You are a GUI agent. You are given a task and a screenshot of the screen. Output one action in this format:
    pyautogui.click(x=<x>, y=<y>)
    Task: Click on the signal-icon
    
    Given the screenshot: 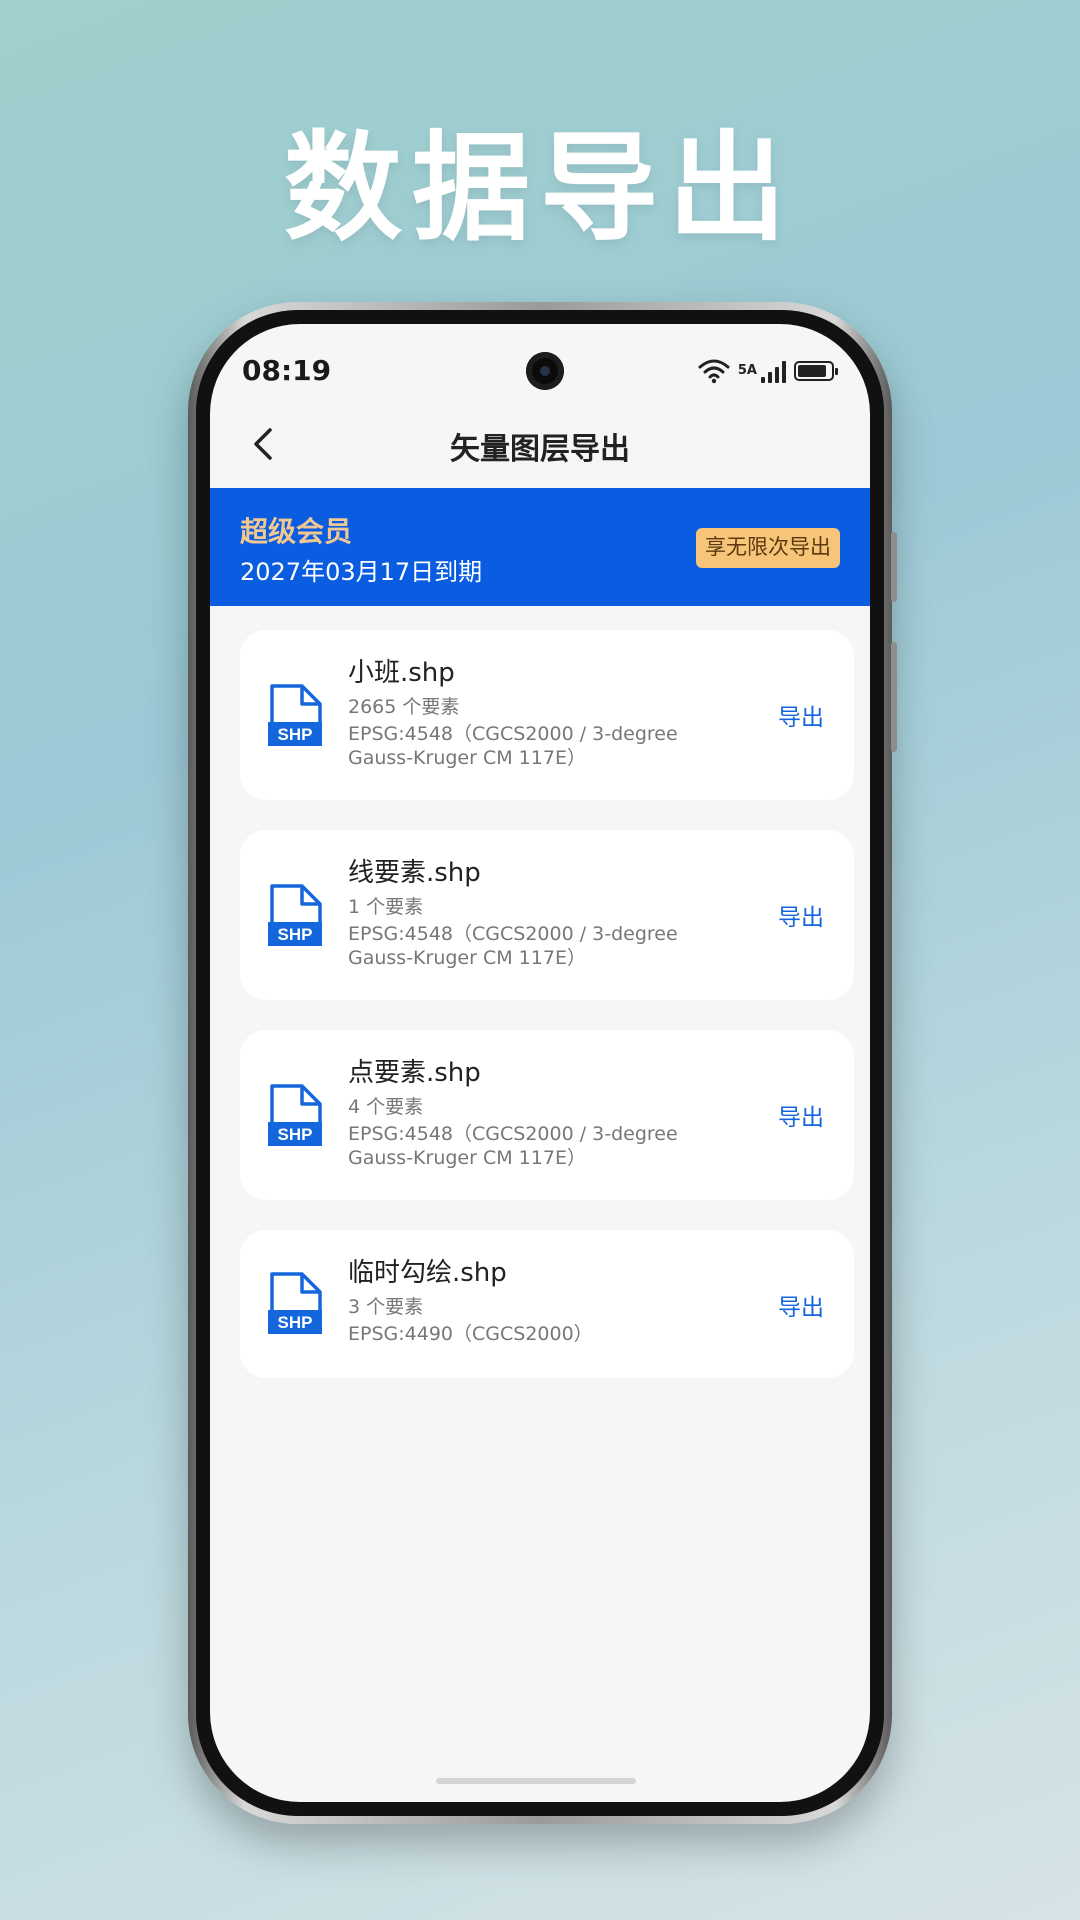 What is the action you would take?
    pyautogui.click(x=773, y=371)
    